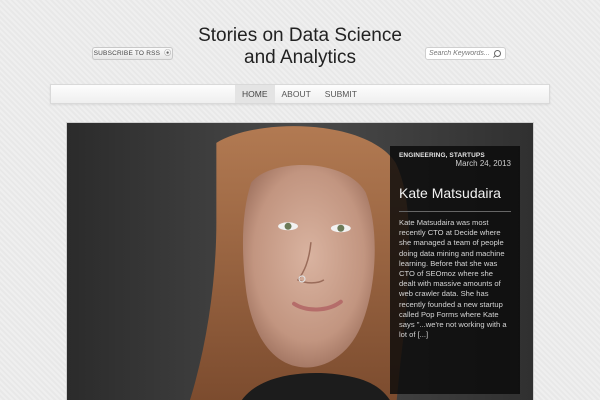 Image resolution: width=600 pixels, height=400 pixels. What do you see at coordinates (497, 53) in the screenshot?
I see `search-icon` at bounding box center [497, 53].